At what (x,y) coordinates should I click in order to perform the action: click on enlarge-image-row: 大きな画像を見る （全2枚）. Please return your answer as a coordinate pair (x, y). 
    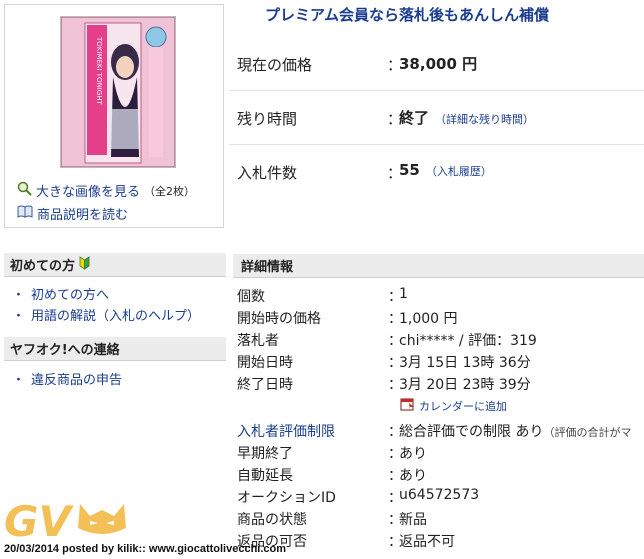
    Looking at the image, I should click on (106, 190).